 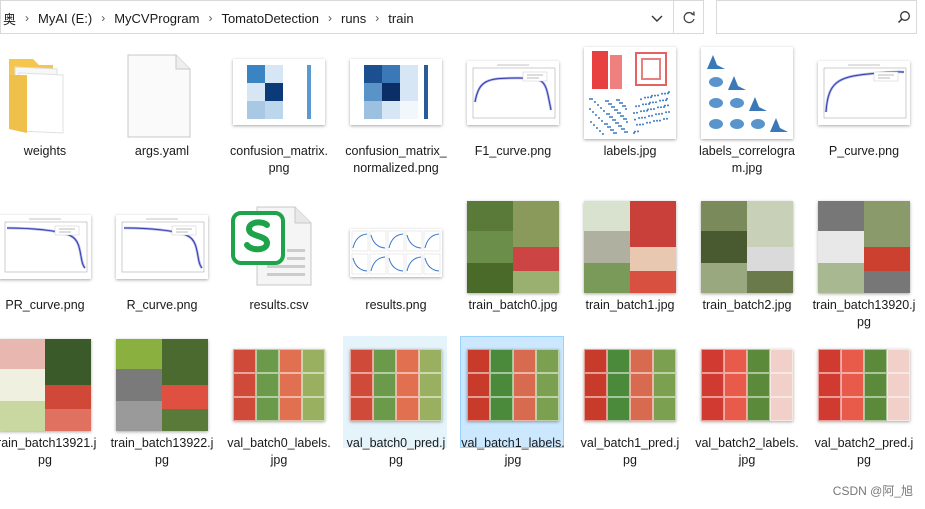 I want to click on search-icon, so click(x=904, y=19).